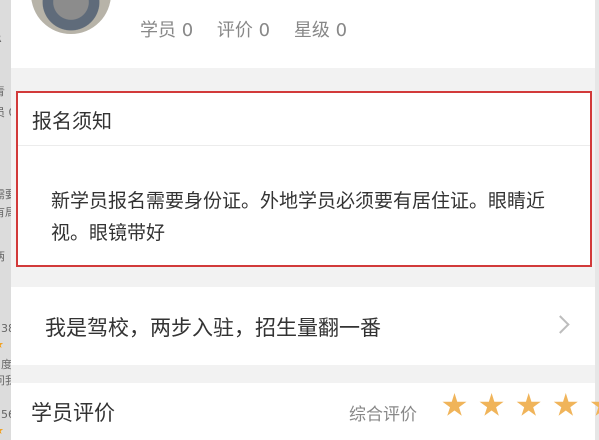  I want to click on profile-stats: 学员 0 评价 0 星级 0, so click(252, 29).